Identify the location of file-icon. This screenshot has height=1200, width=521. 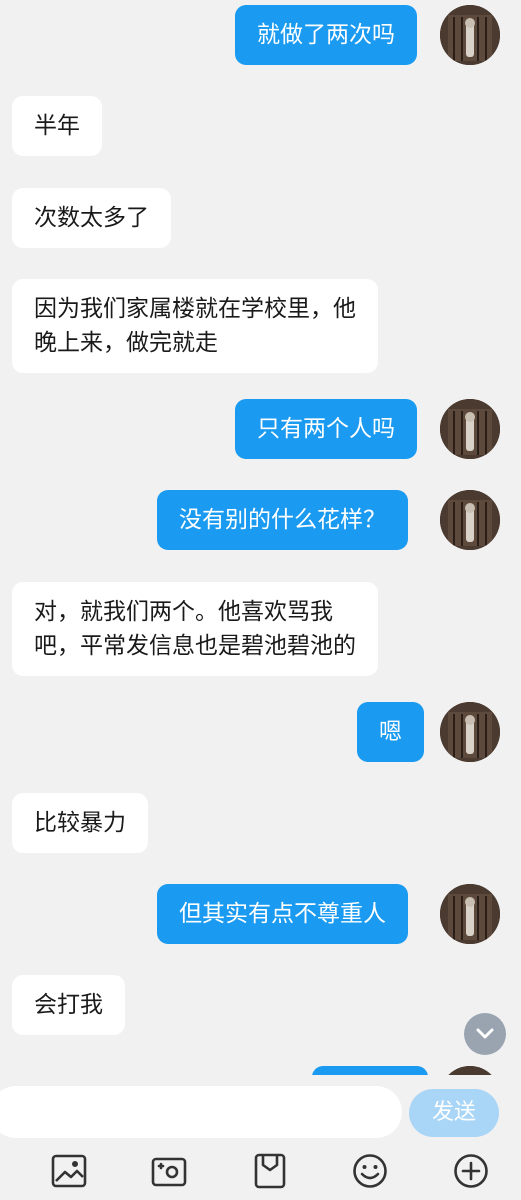
(270, 1171).